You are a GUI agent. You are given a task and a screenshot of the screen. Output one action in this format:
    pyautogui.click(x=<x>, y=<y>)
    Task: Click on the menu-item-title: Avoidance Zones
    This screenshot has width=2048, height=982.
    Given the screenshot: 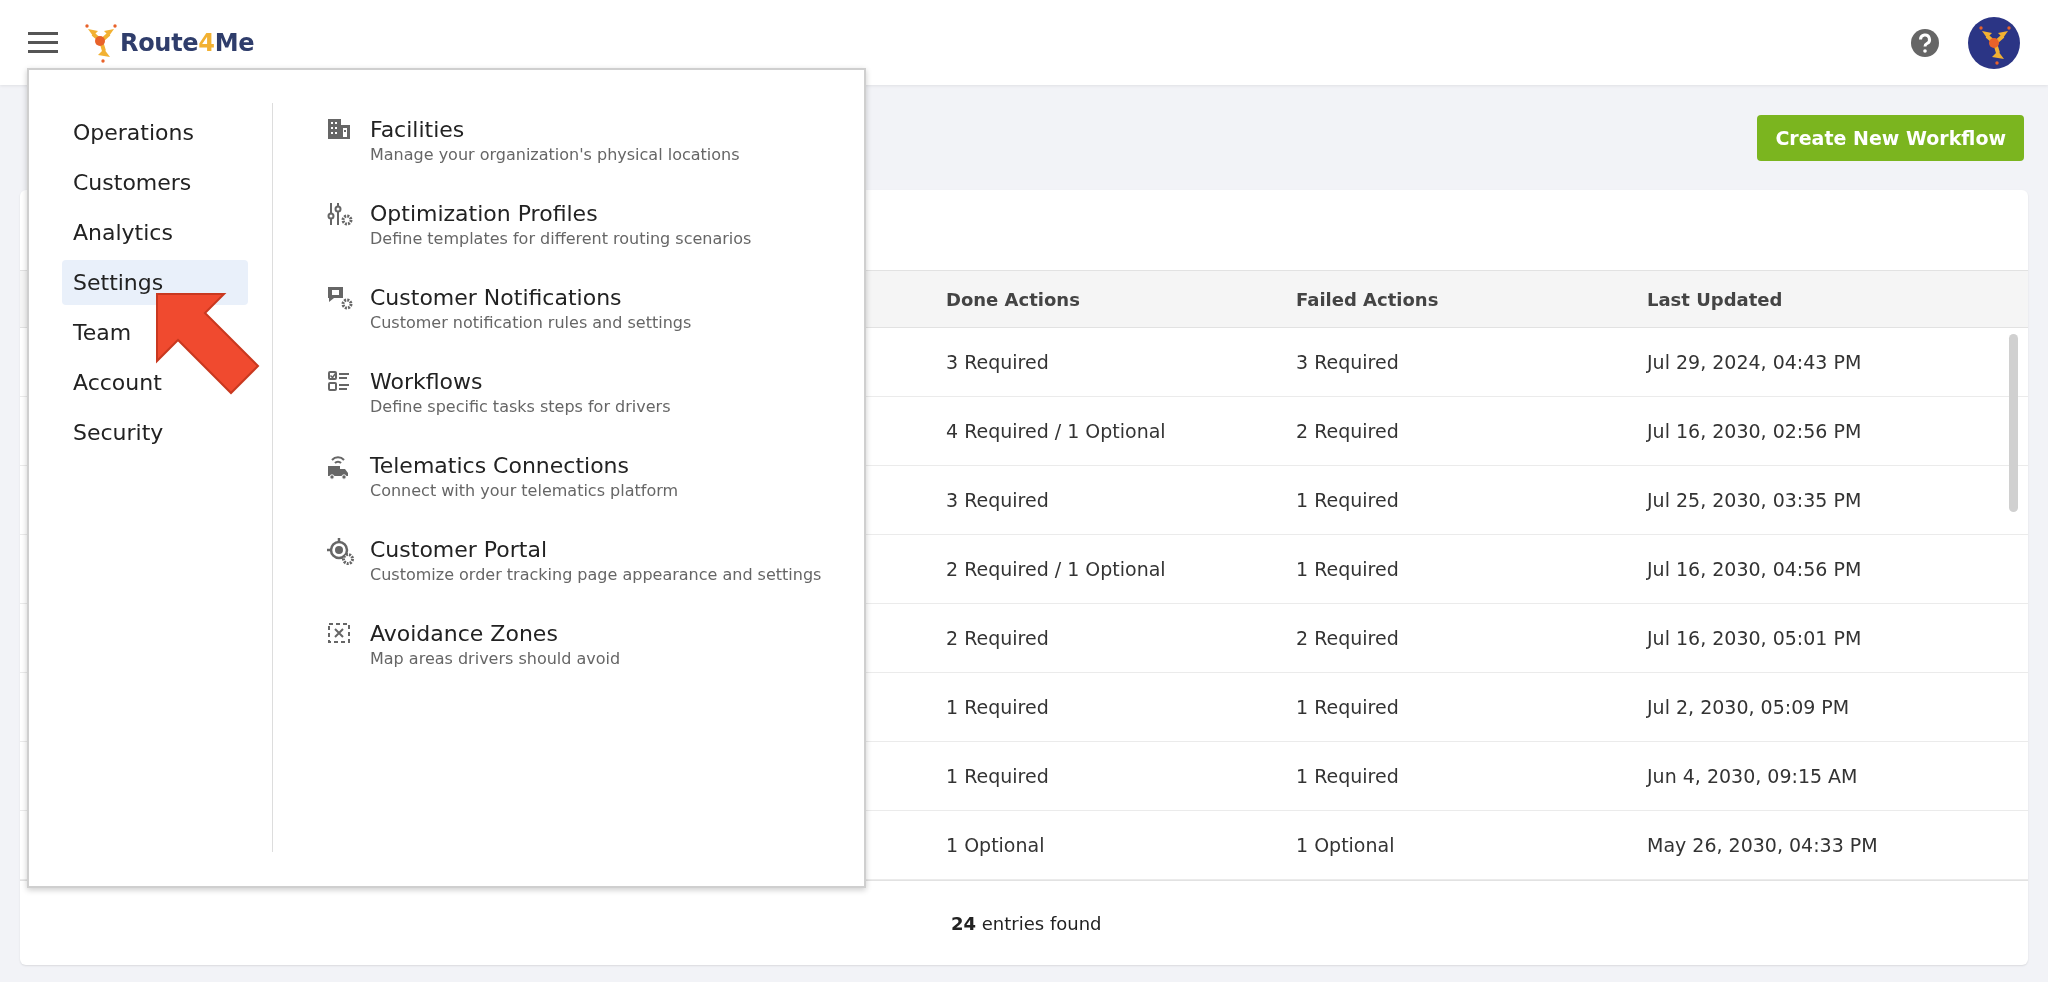 What is the action you would take?
    pyautogui.click(x=596, y=634)
    